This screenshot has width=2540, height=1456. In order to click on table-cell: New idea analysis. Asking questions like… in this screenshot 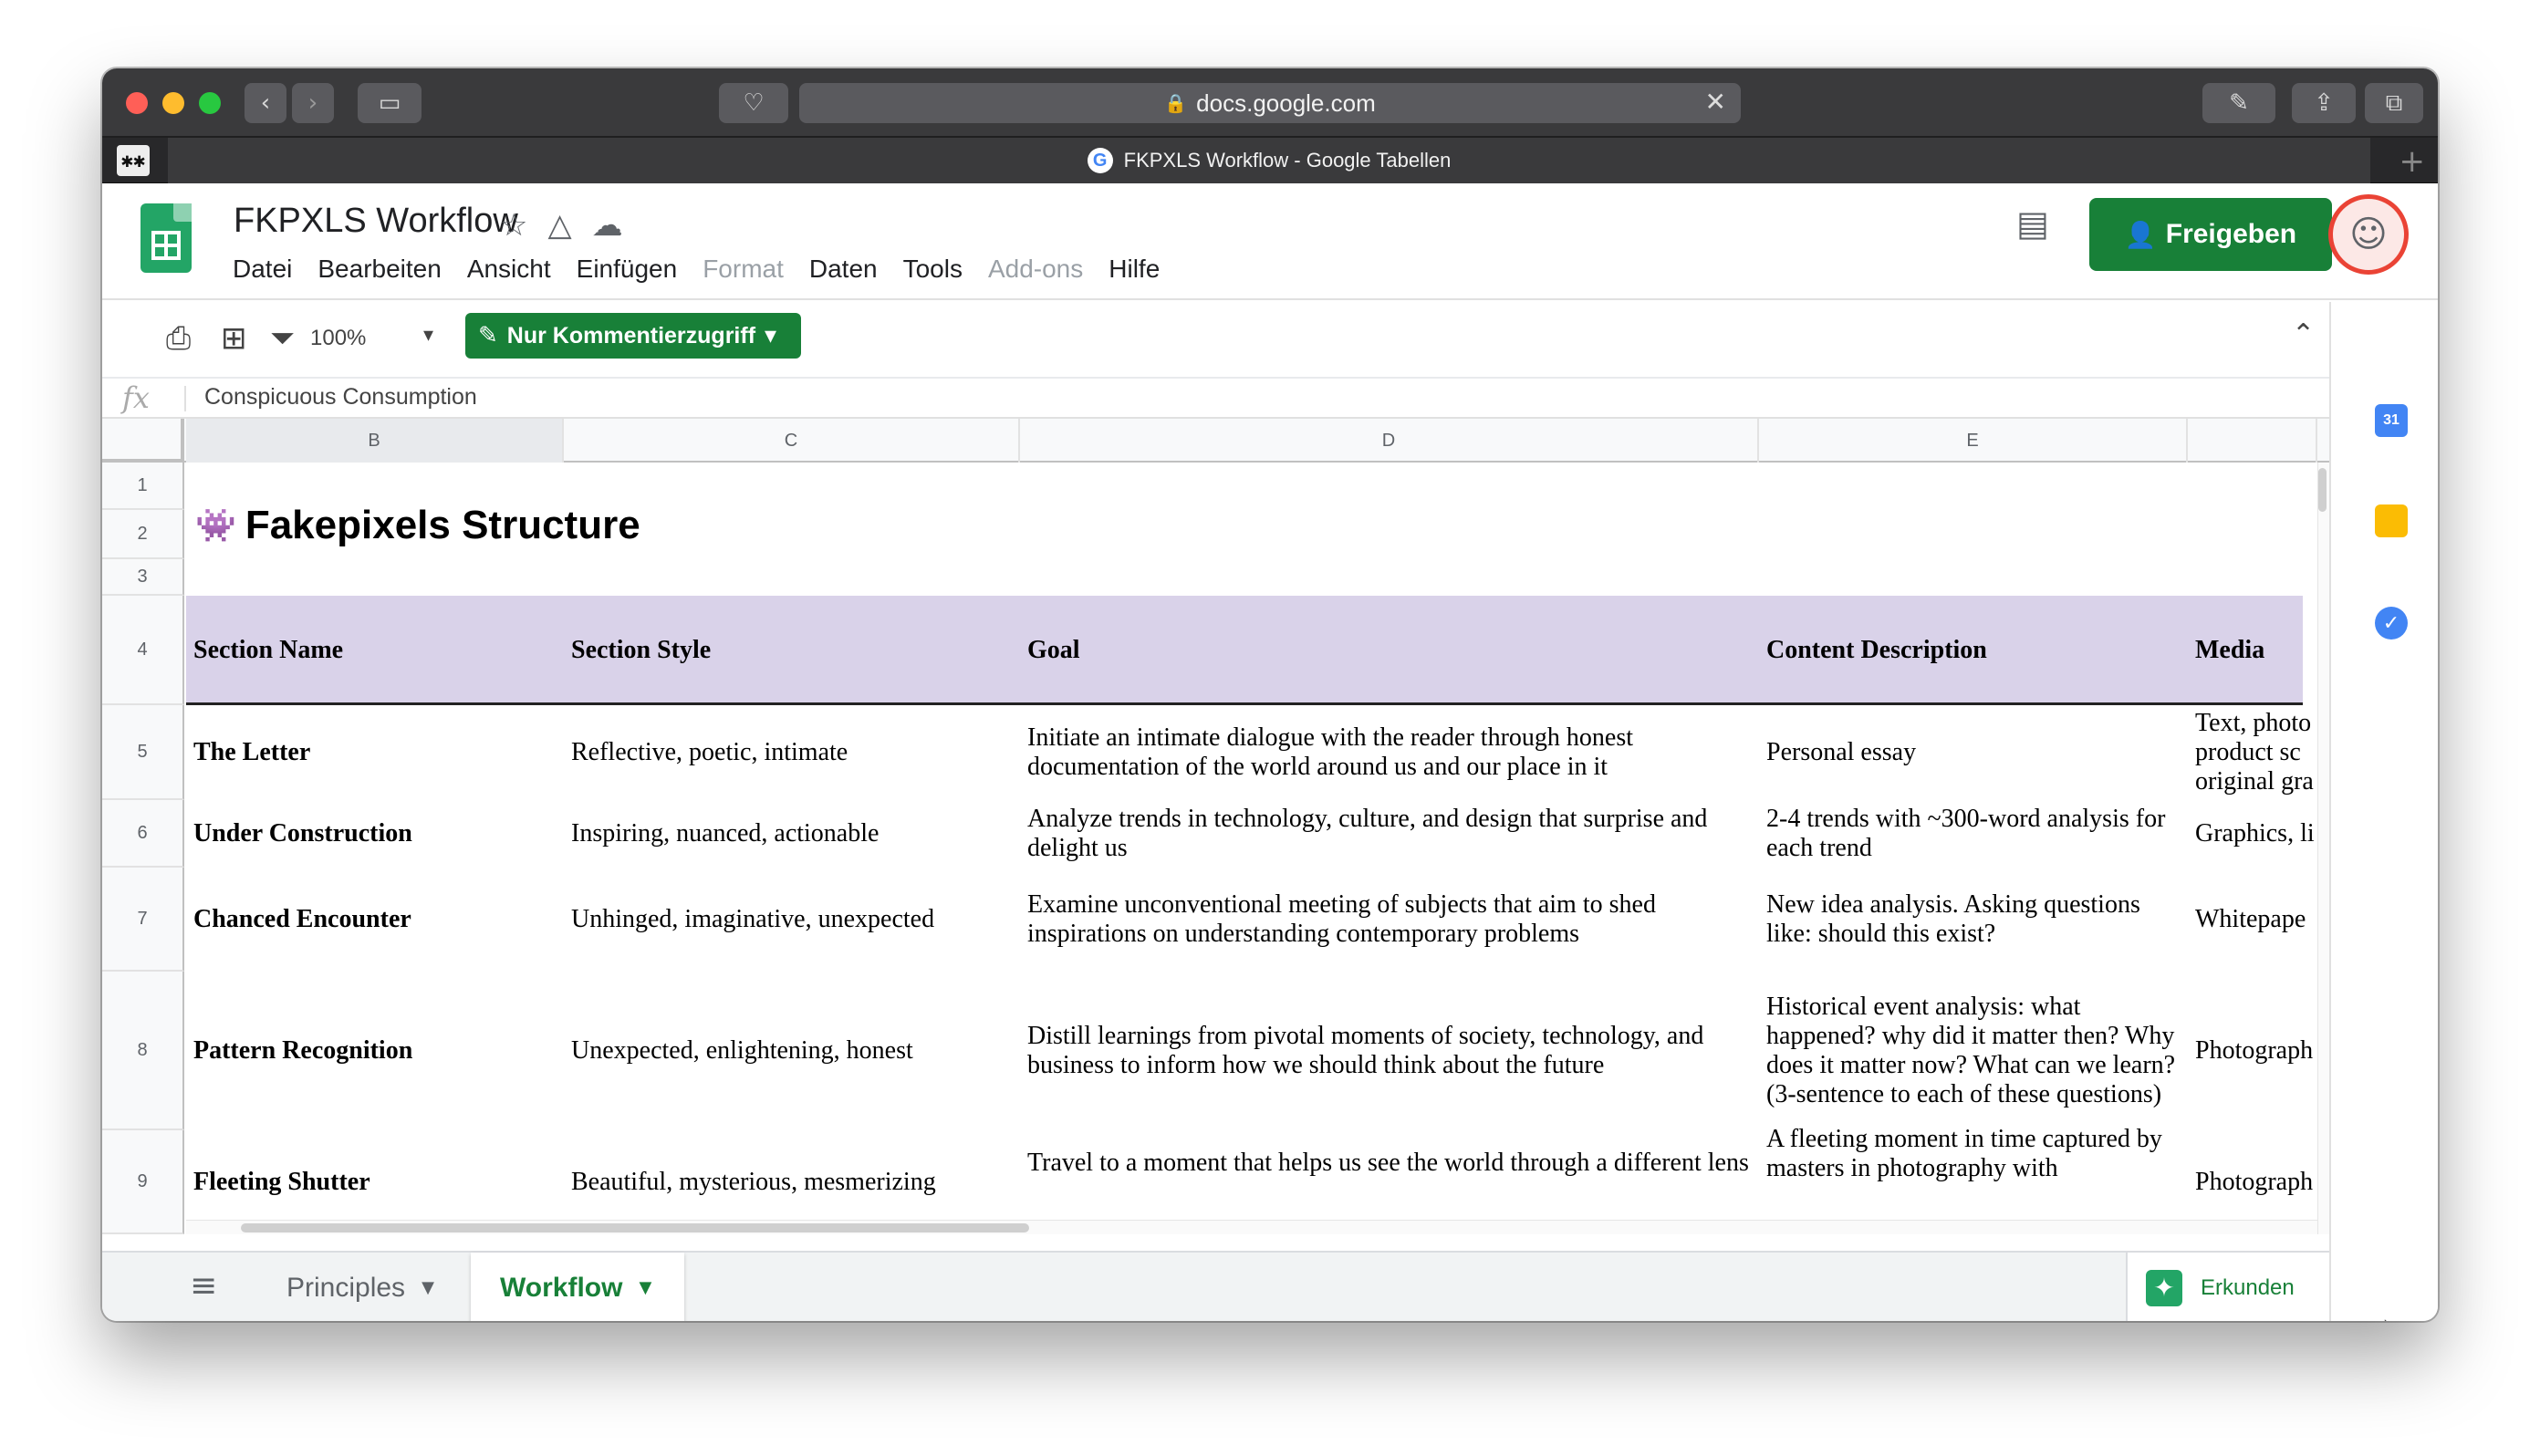, I will do `click(1973, 920)`.